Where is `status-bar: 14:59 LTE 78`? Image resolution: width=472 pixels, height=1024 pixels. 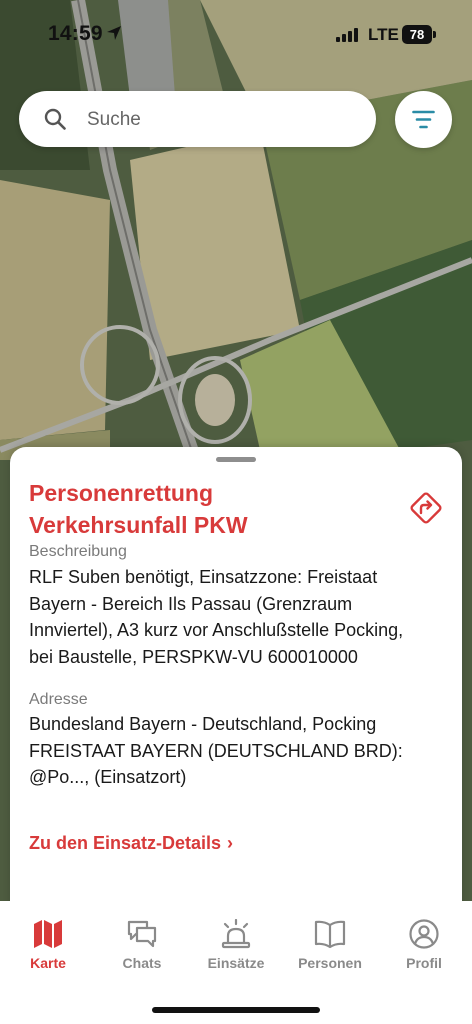 status-bar: 14:59 LTE 78 is located at coordinates (236, 35).